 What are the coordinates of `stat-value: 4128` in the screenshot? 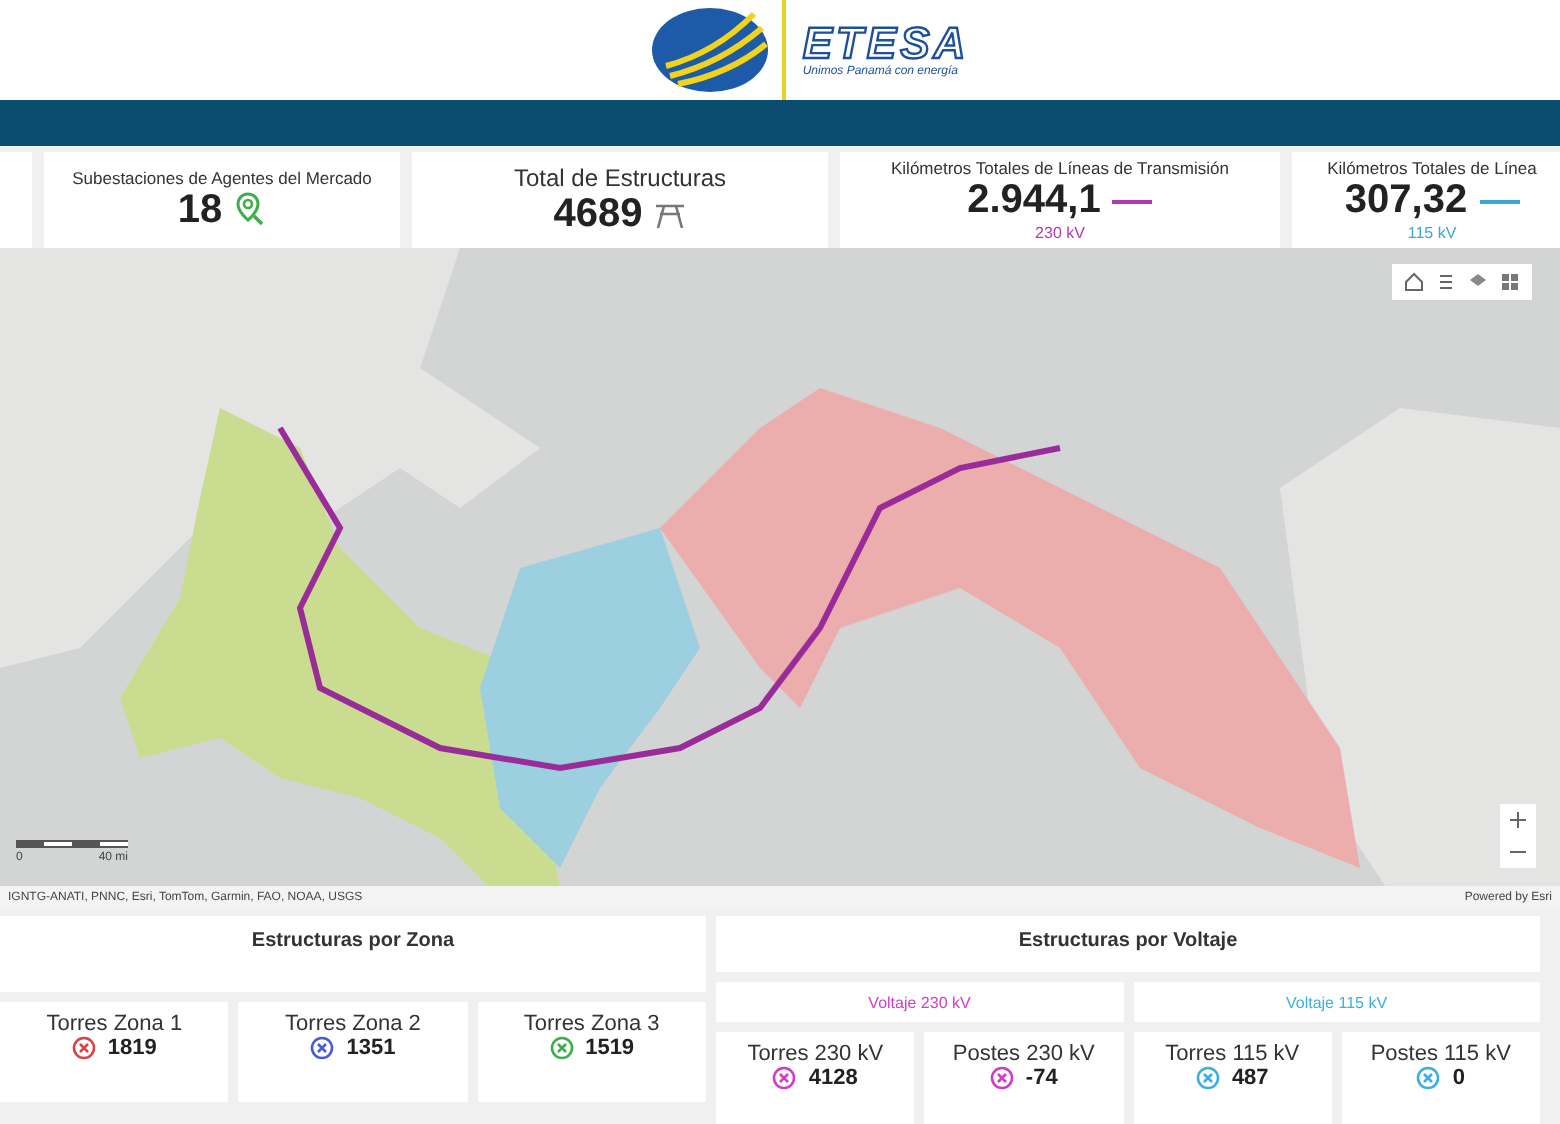 It's located at (833, 1078).